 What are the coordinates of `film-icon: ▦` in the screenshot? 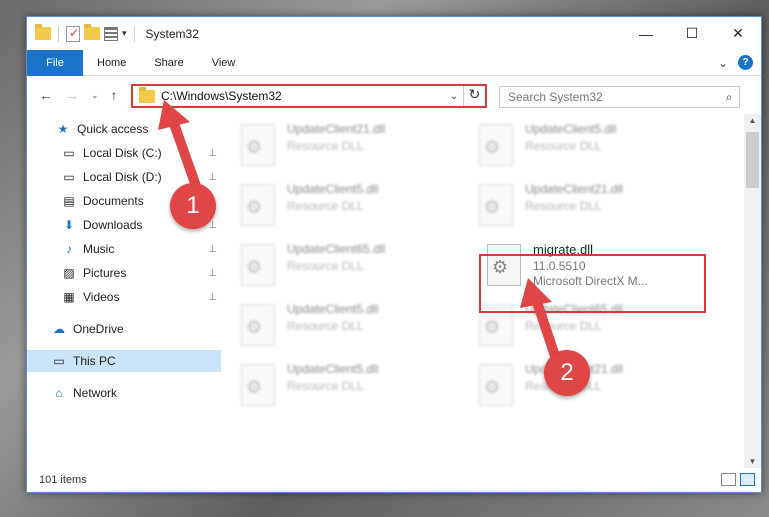 It's located at (69, 297).